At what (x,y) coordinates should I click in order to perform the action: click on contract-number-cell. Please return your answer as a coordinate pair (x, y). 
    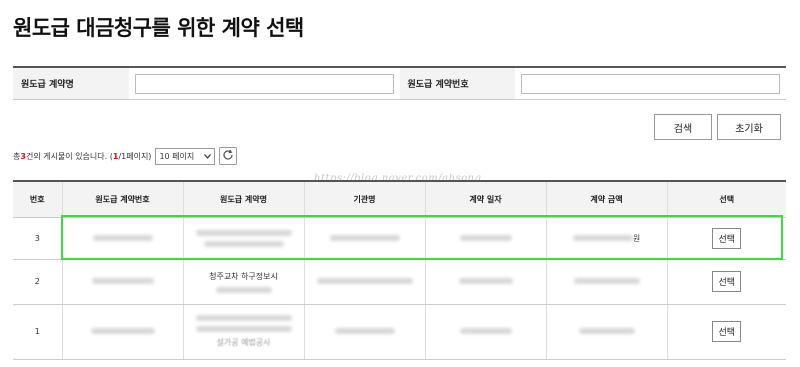
    Looking at the image, I should click on (650, 83).